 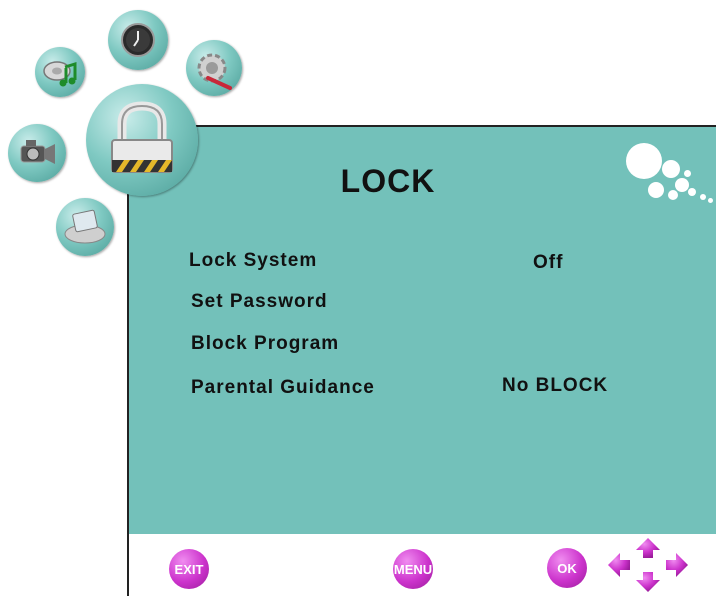 I want to click on clock-icon, so click(x=138, y=40).